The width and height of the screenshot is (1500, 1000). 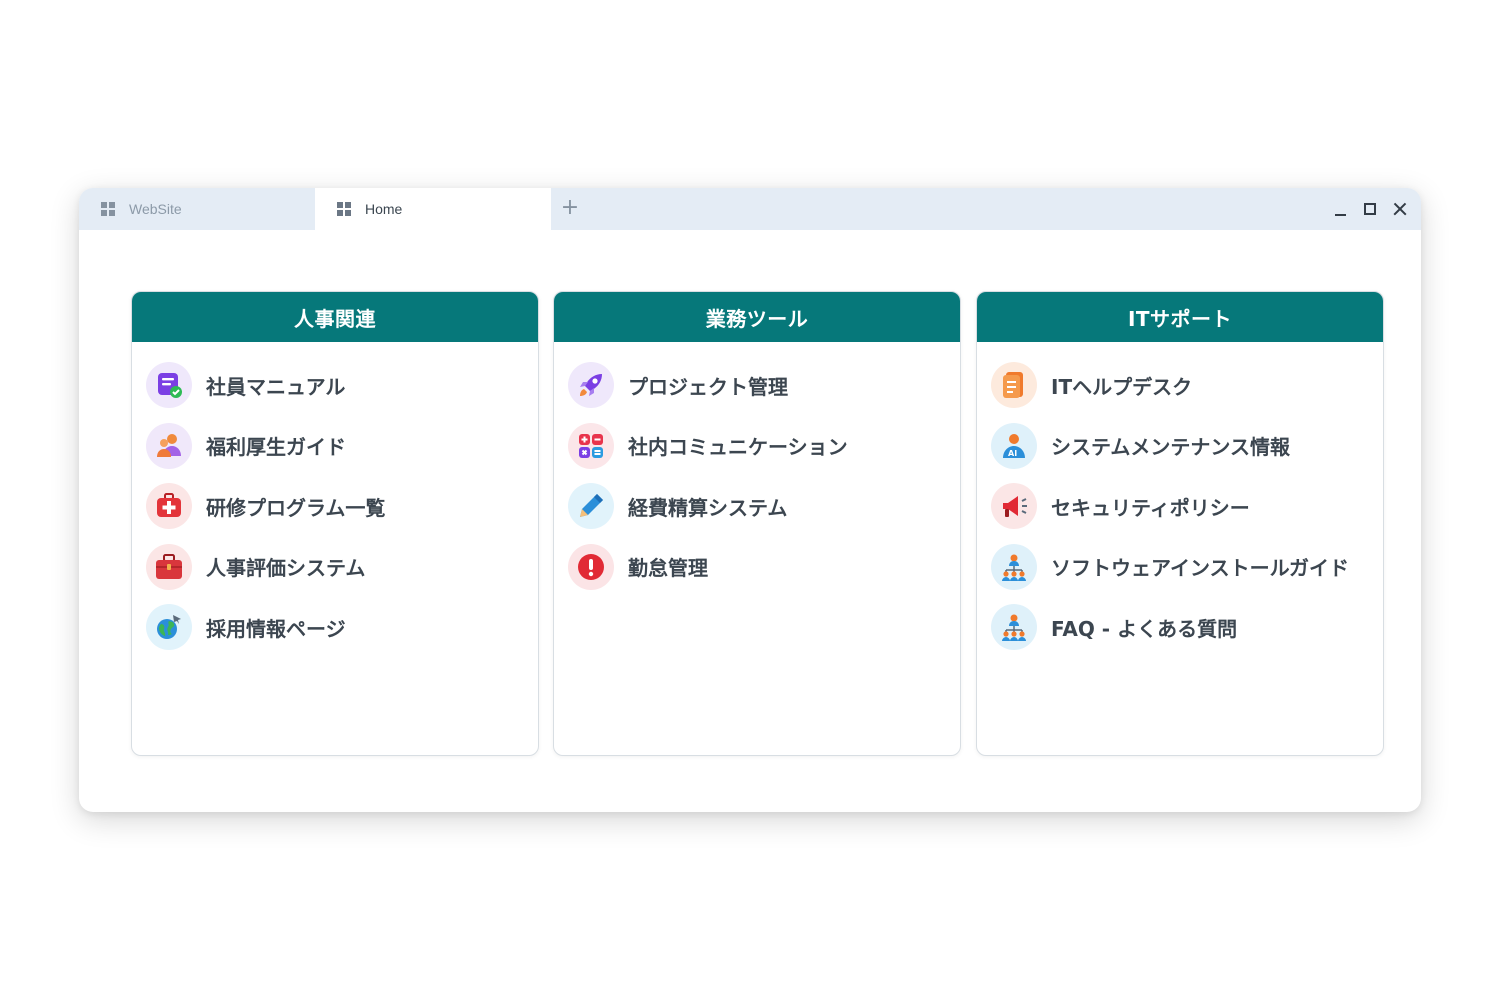 What do you see at coordinates (433, 209) in the screenshot?
I see `tab-home: Home` at bounding box center [433, 209].